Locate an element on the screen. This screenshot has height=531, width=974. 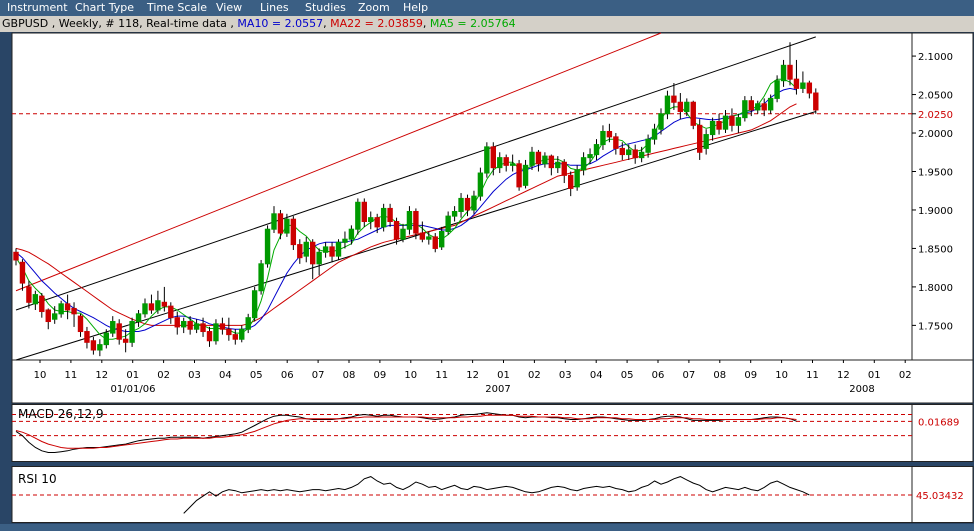
price-tick-label: 2.1000 is located at coordinates (935, 57).